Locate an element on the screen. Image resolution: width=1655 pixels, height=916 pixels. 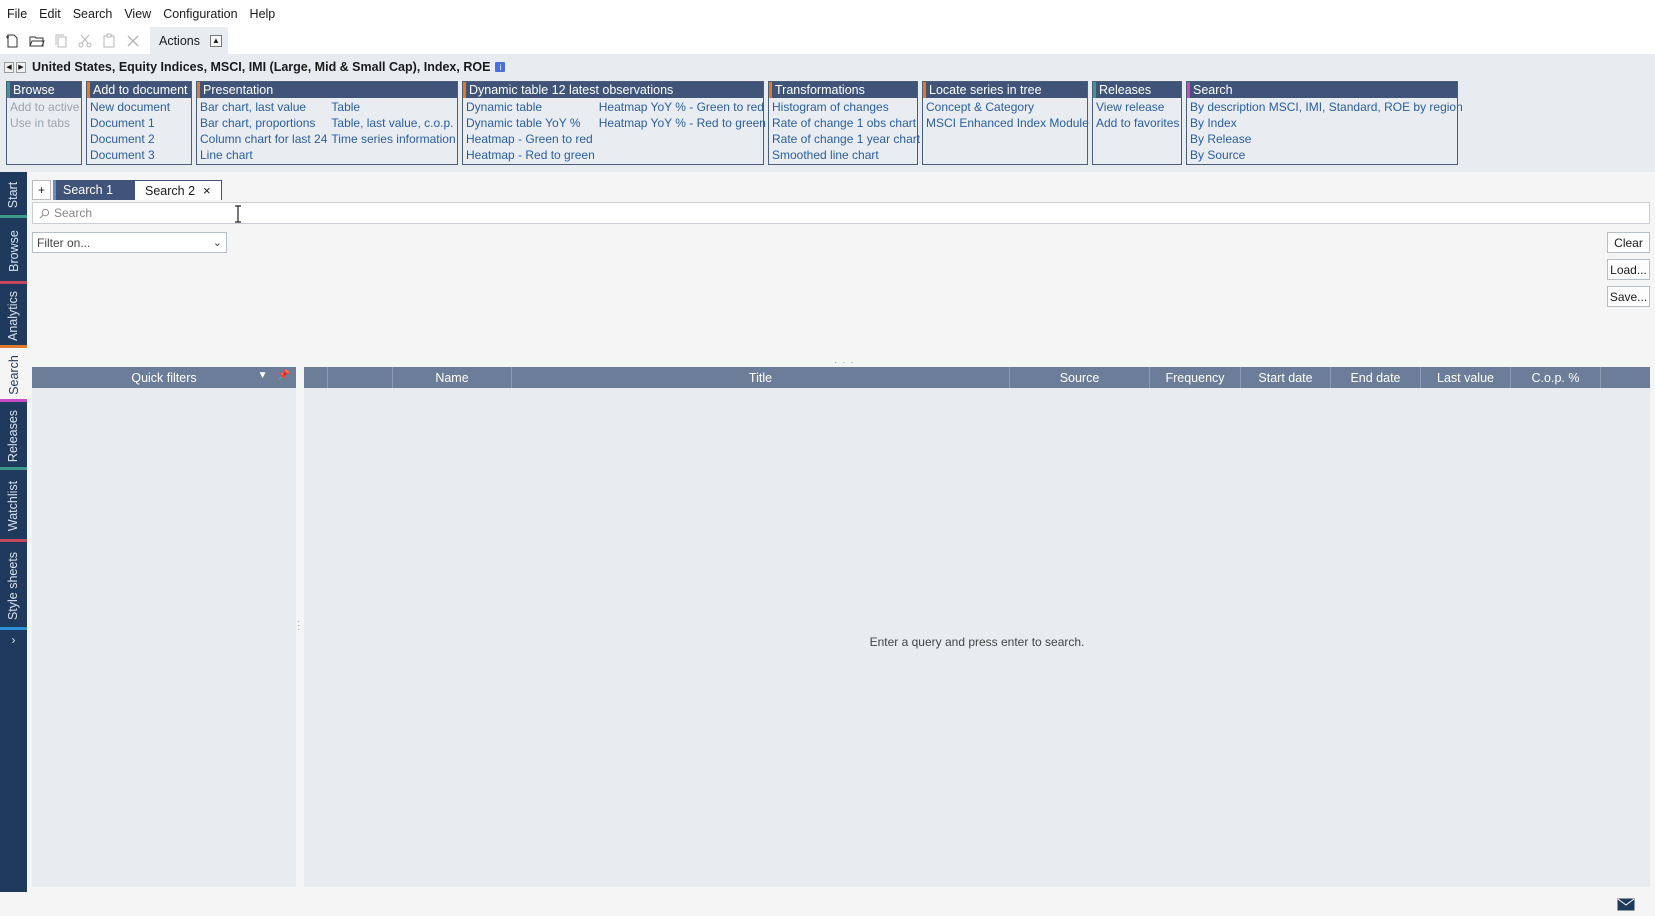
histogram-of-changes-link: Histogram of changes is located at coordinates (846, 107).